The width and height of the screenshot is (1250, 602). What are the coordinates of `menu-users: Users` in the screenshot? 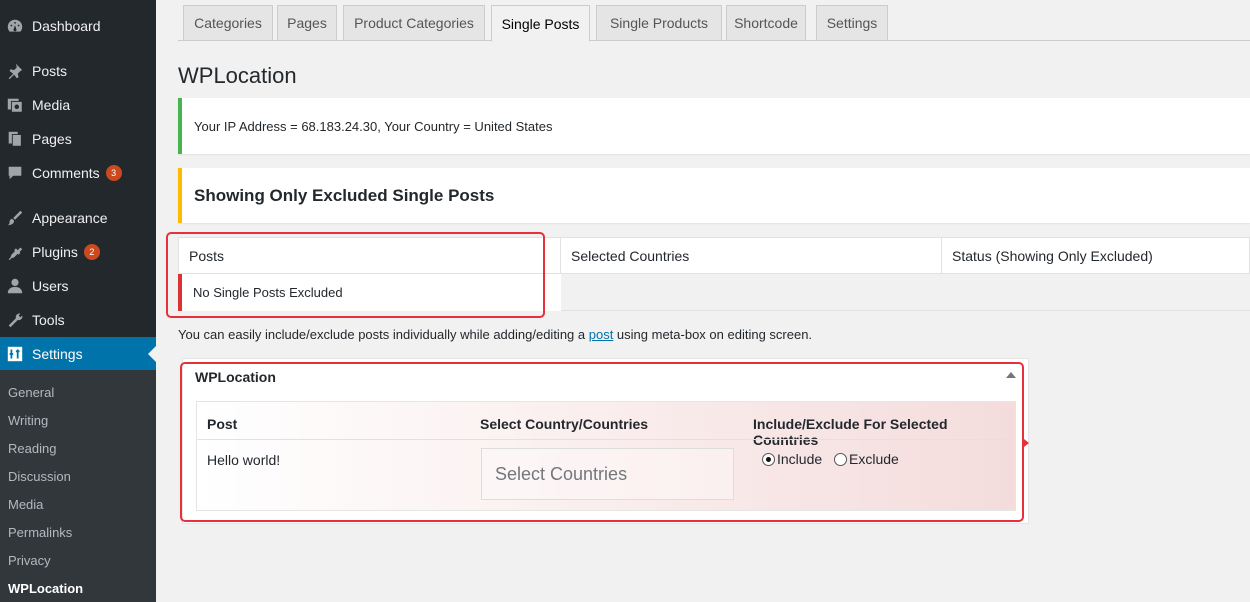 It's located at (78, 286).